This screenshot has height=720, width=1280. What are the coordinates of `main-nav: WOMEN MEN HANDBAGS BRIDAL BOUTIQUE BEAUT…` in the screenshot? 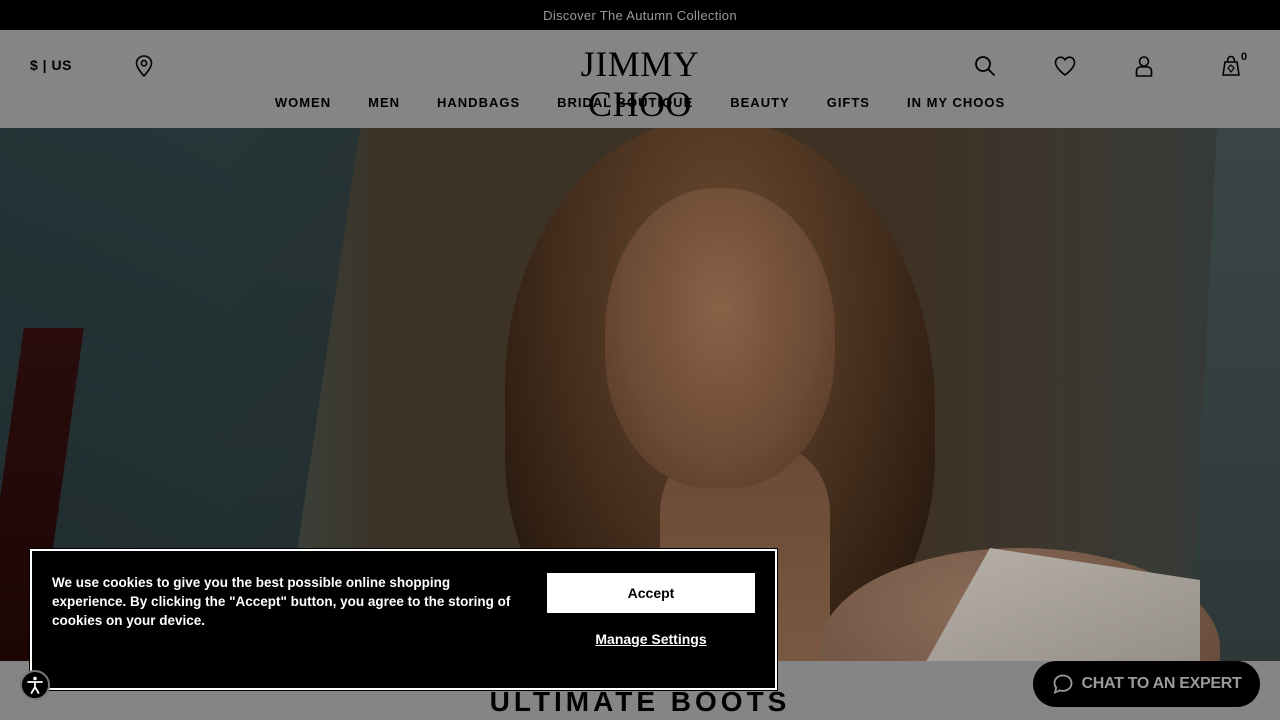 It's located at (640, 102).